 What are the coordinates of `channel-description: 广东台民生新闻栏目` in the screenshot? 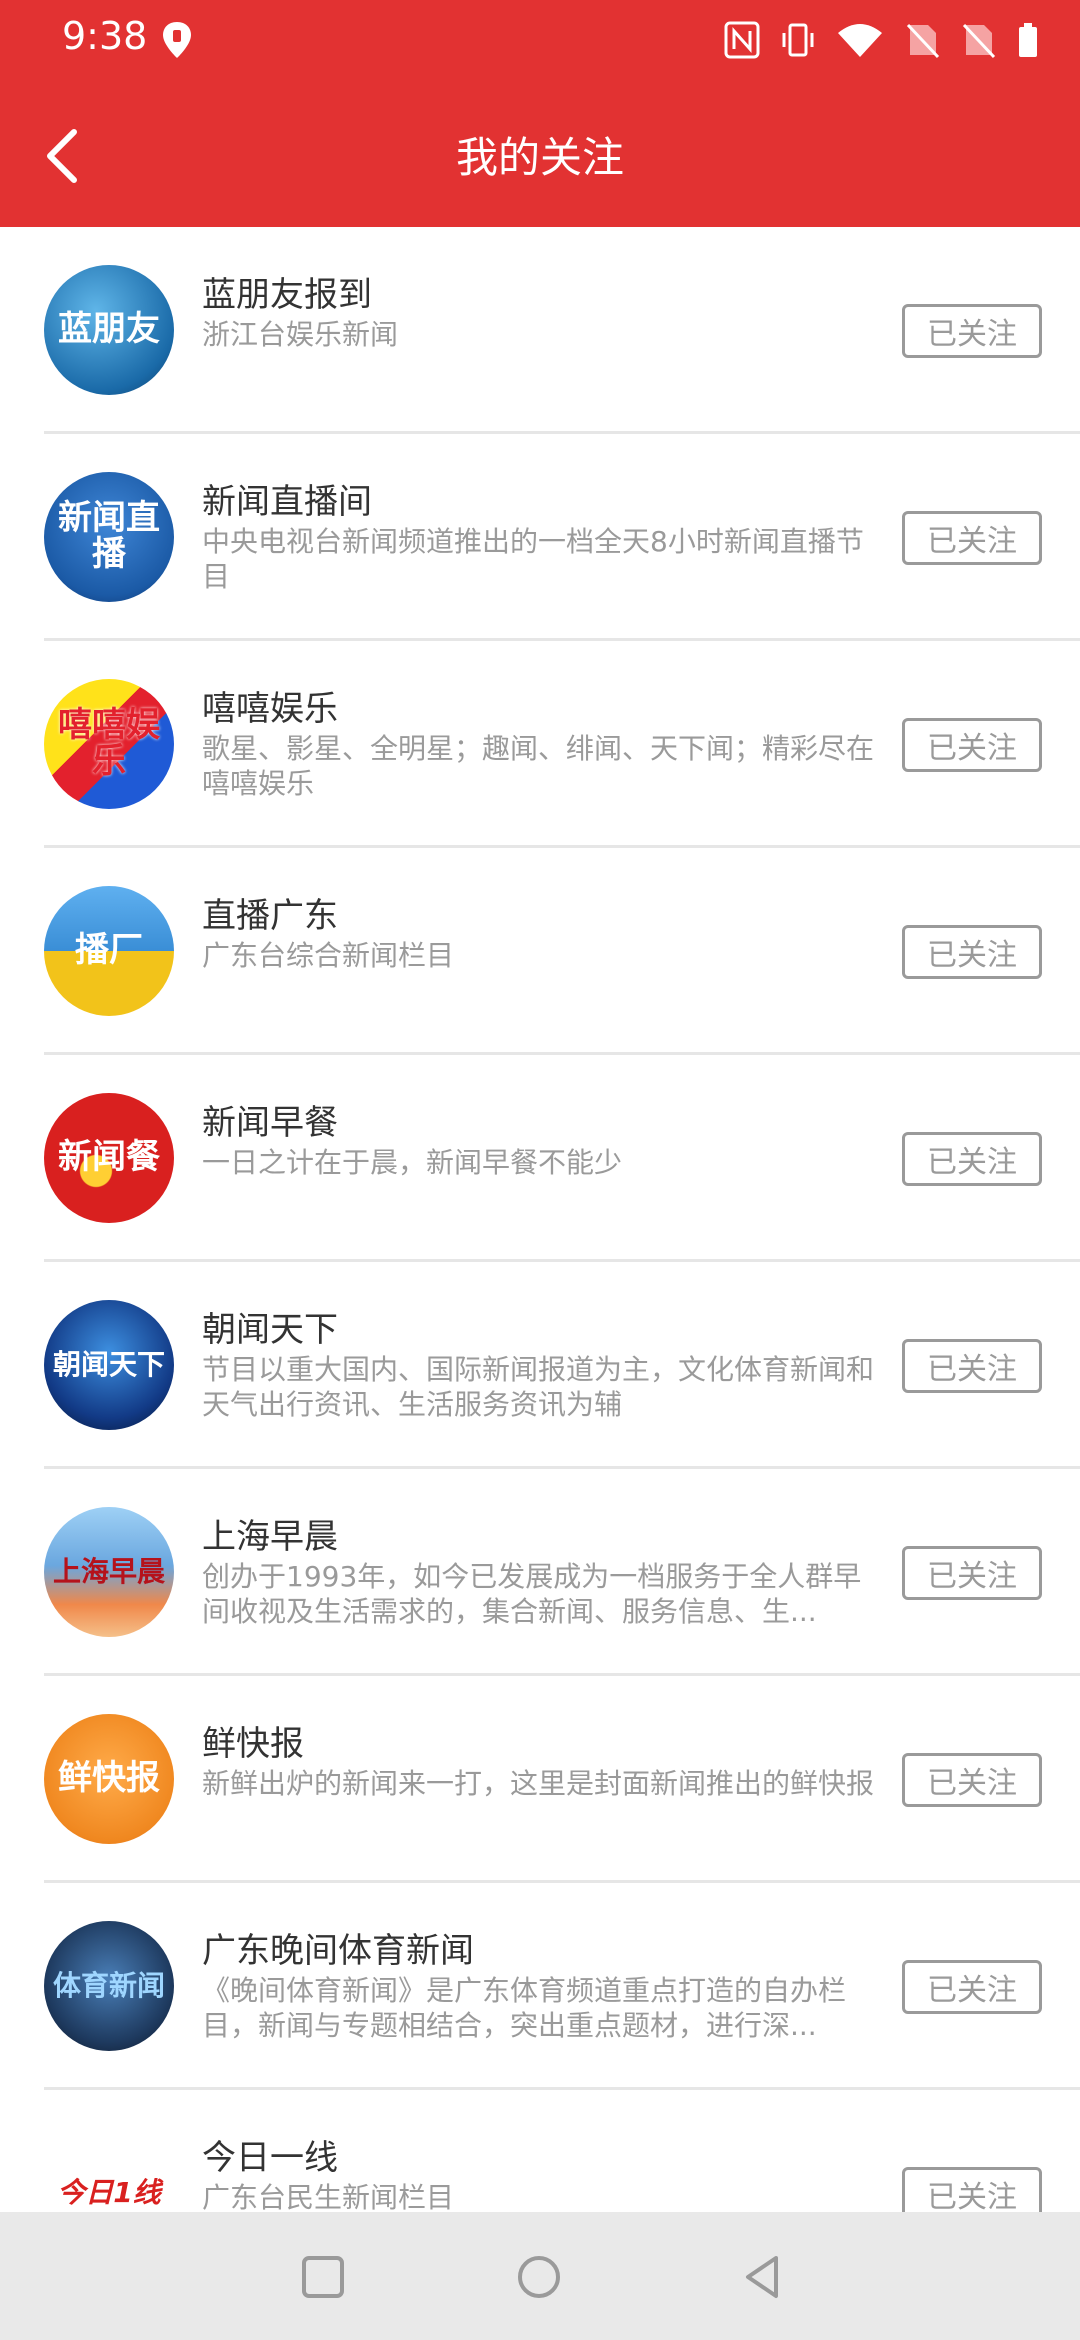 It's located at (328, 2196).